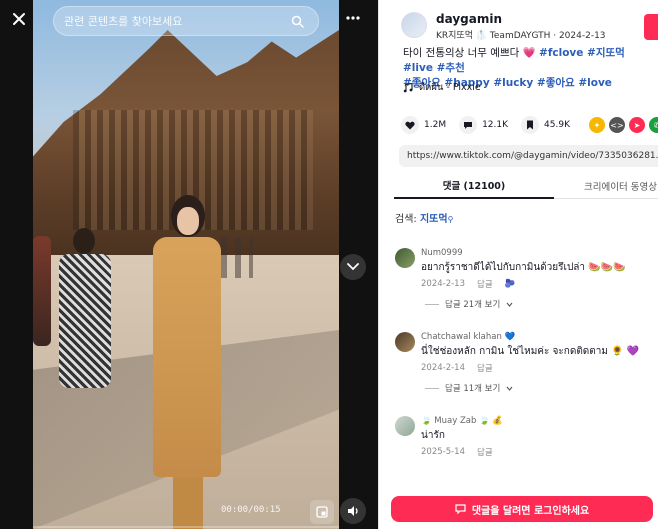  I want to click on view-replies-button: 답글 11개 보기, so click(469, 388).